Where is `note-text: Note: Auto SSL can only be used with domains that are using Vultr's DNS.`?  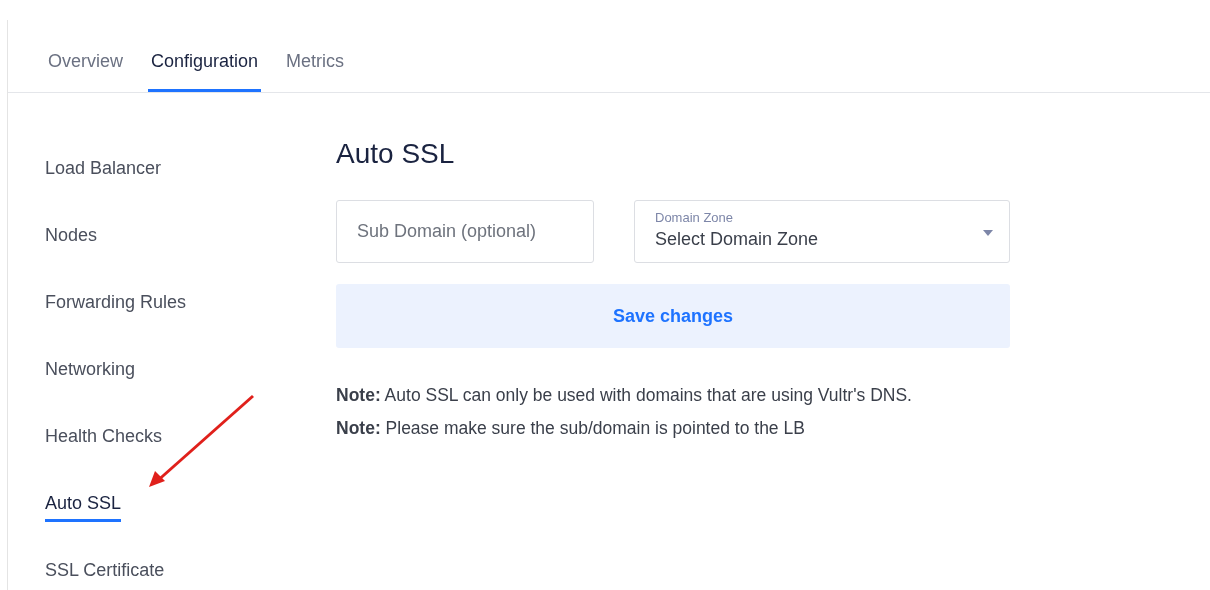 note-text: Note: Auto SSL can only be used with domains that are using Vultr's DNS. is located at coordinates (624, 395).